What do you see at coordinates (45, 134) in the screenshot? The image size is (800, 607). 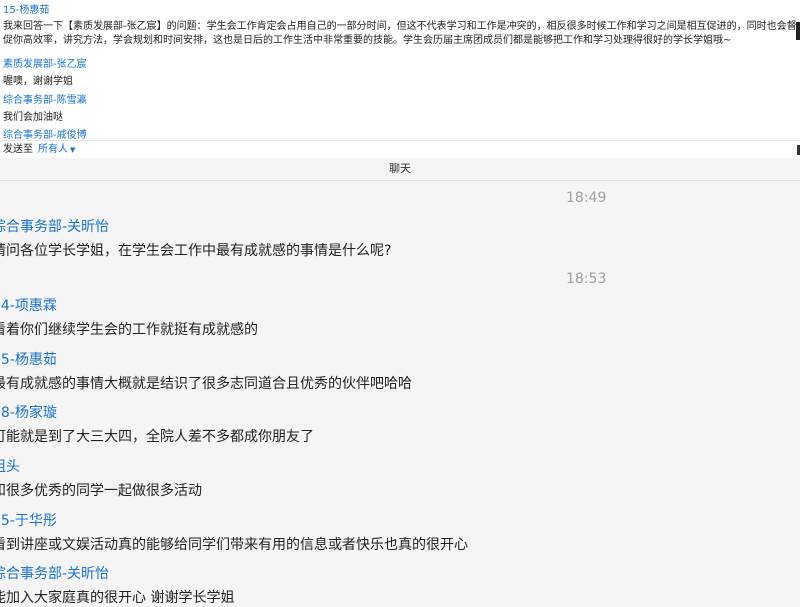 I see `message-sender: 综合事务部-戚俊博` at bounding box center [45, 134].